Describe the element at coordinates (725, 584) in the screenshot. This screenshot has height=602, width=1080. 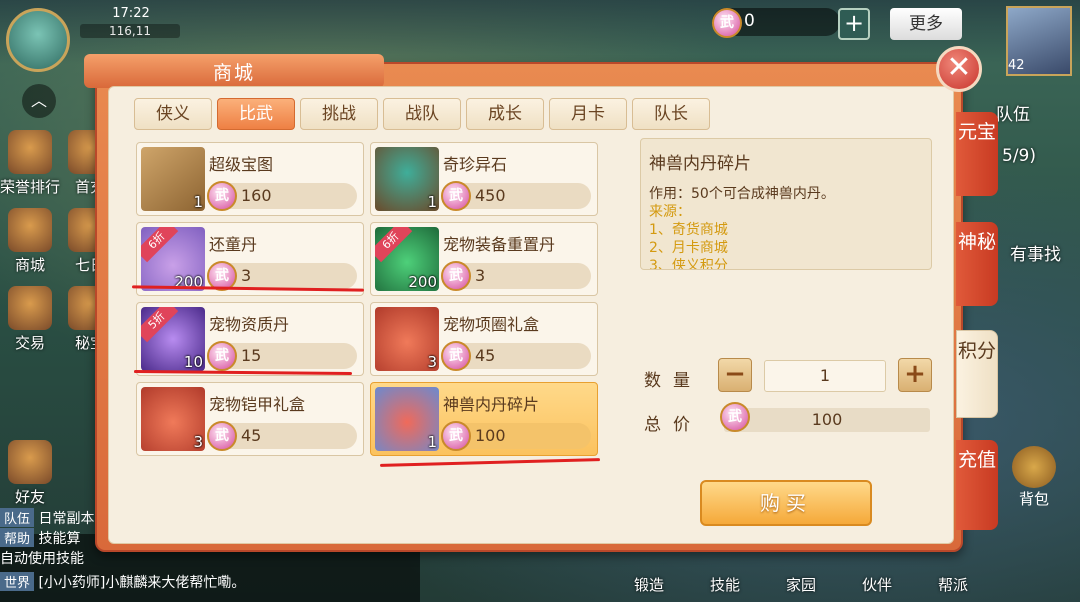
I see `bottom-menu-skills: 技能` at that location.